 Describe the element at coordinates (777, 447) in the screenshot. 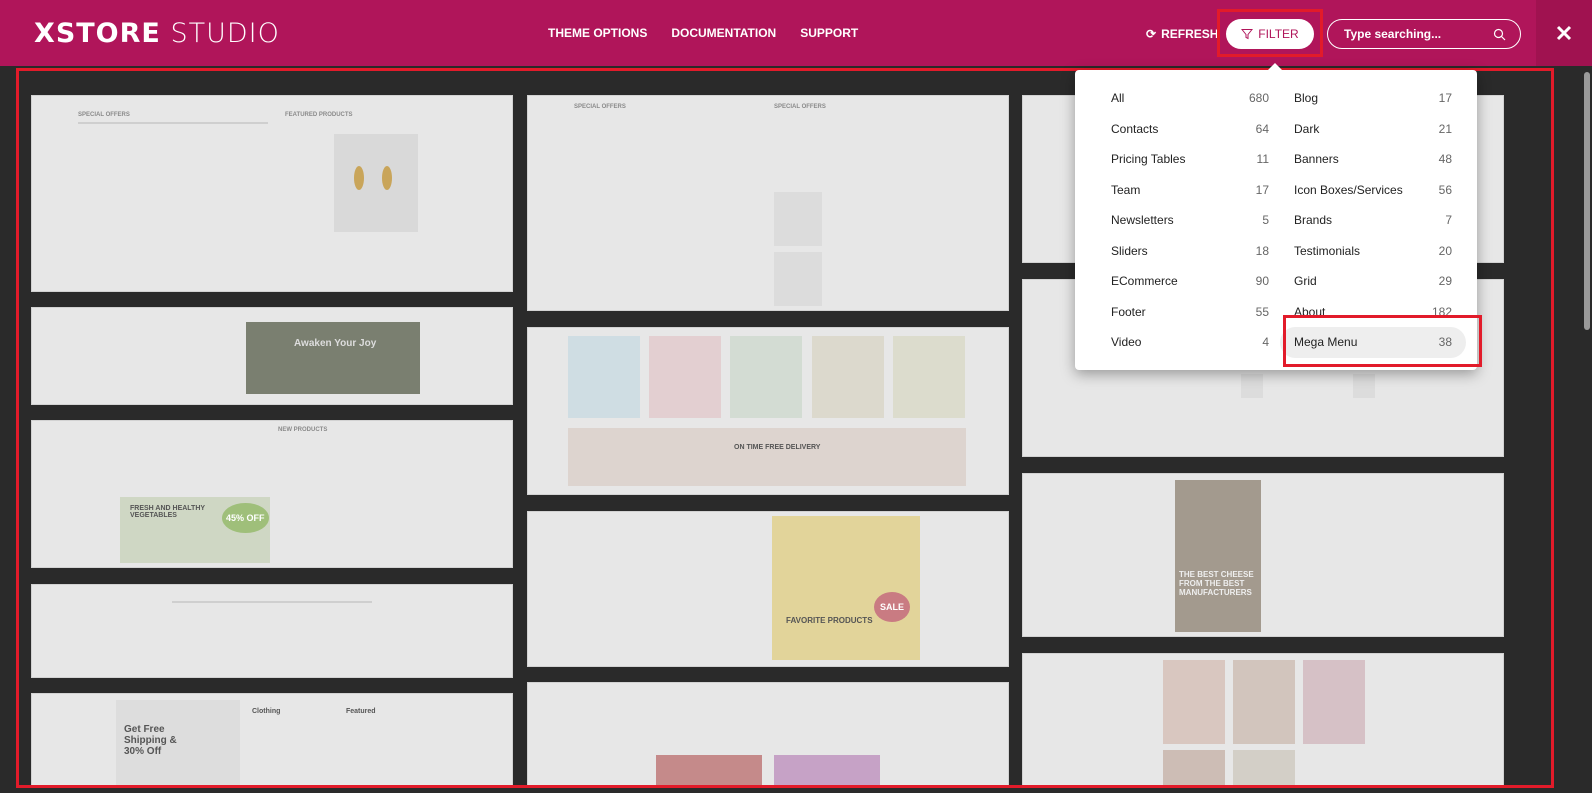

I see `banner-title: ON TIME FREE DELIVERY` at that location.